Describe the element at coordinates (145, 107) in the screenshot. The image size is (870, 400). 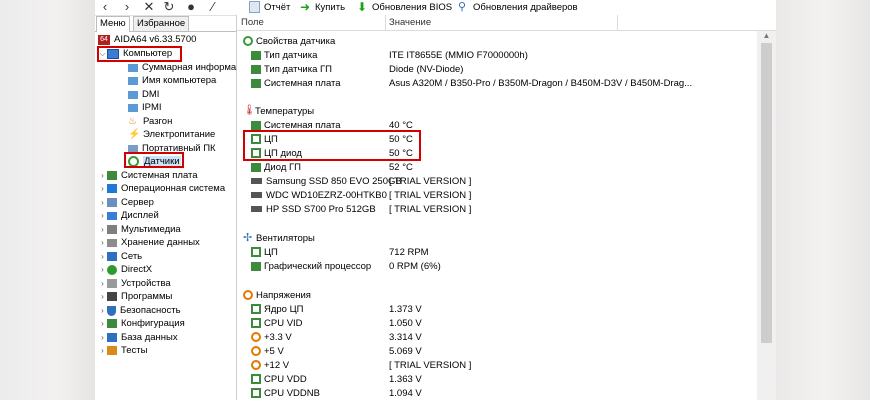
I see `tree-item-ipmi: IPMI` at that location.